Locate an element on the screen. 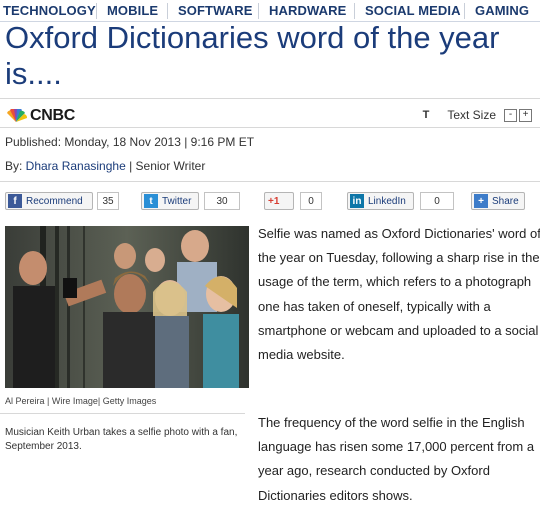 This screenshot has height=508, width=540. nav-item-software: SOFTWARE is located at coordinates (215, 10).